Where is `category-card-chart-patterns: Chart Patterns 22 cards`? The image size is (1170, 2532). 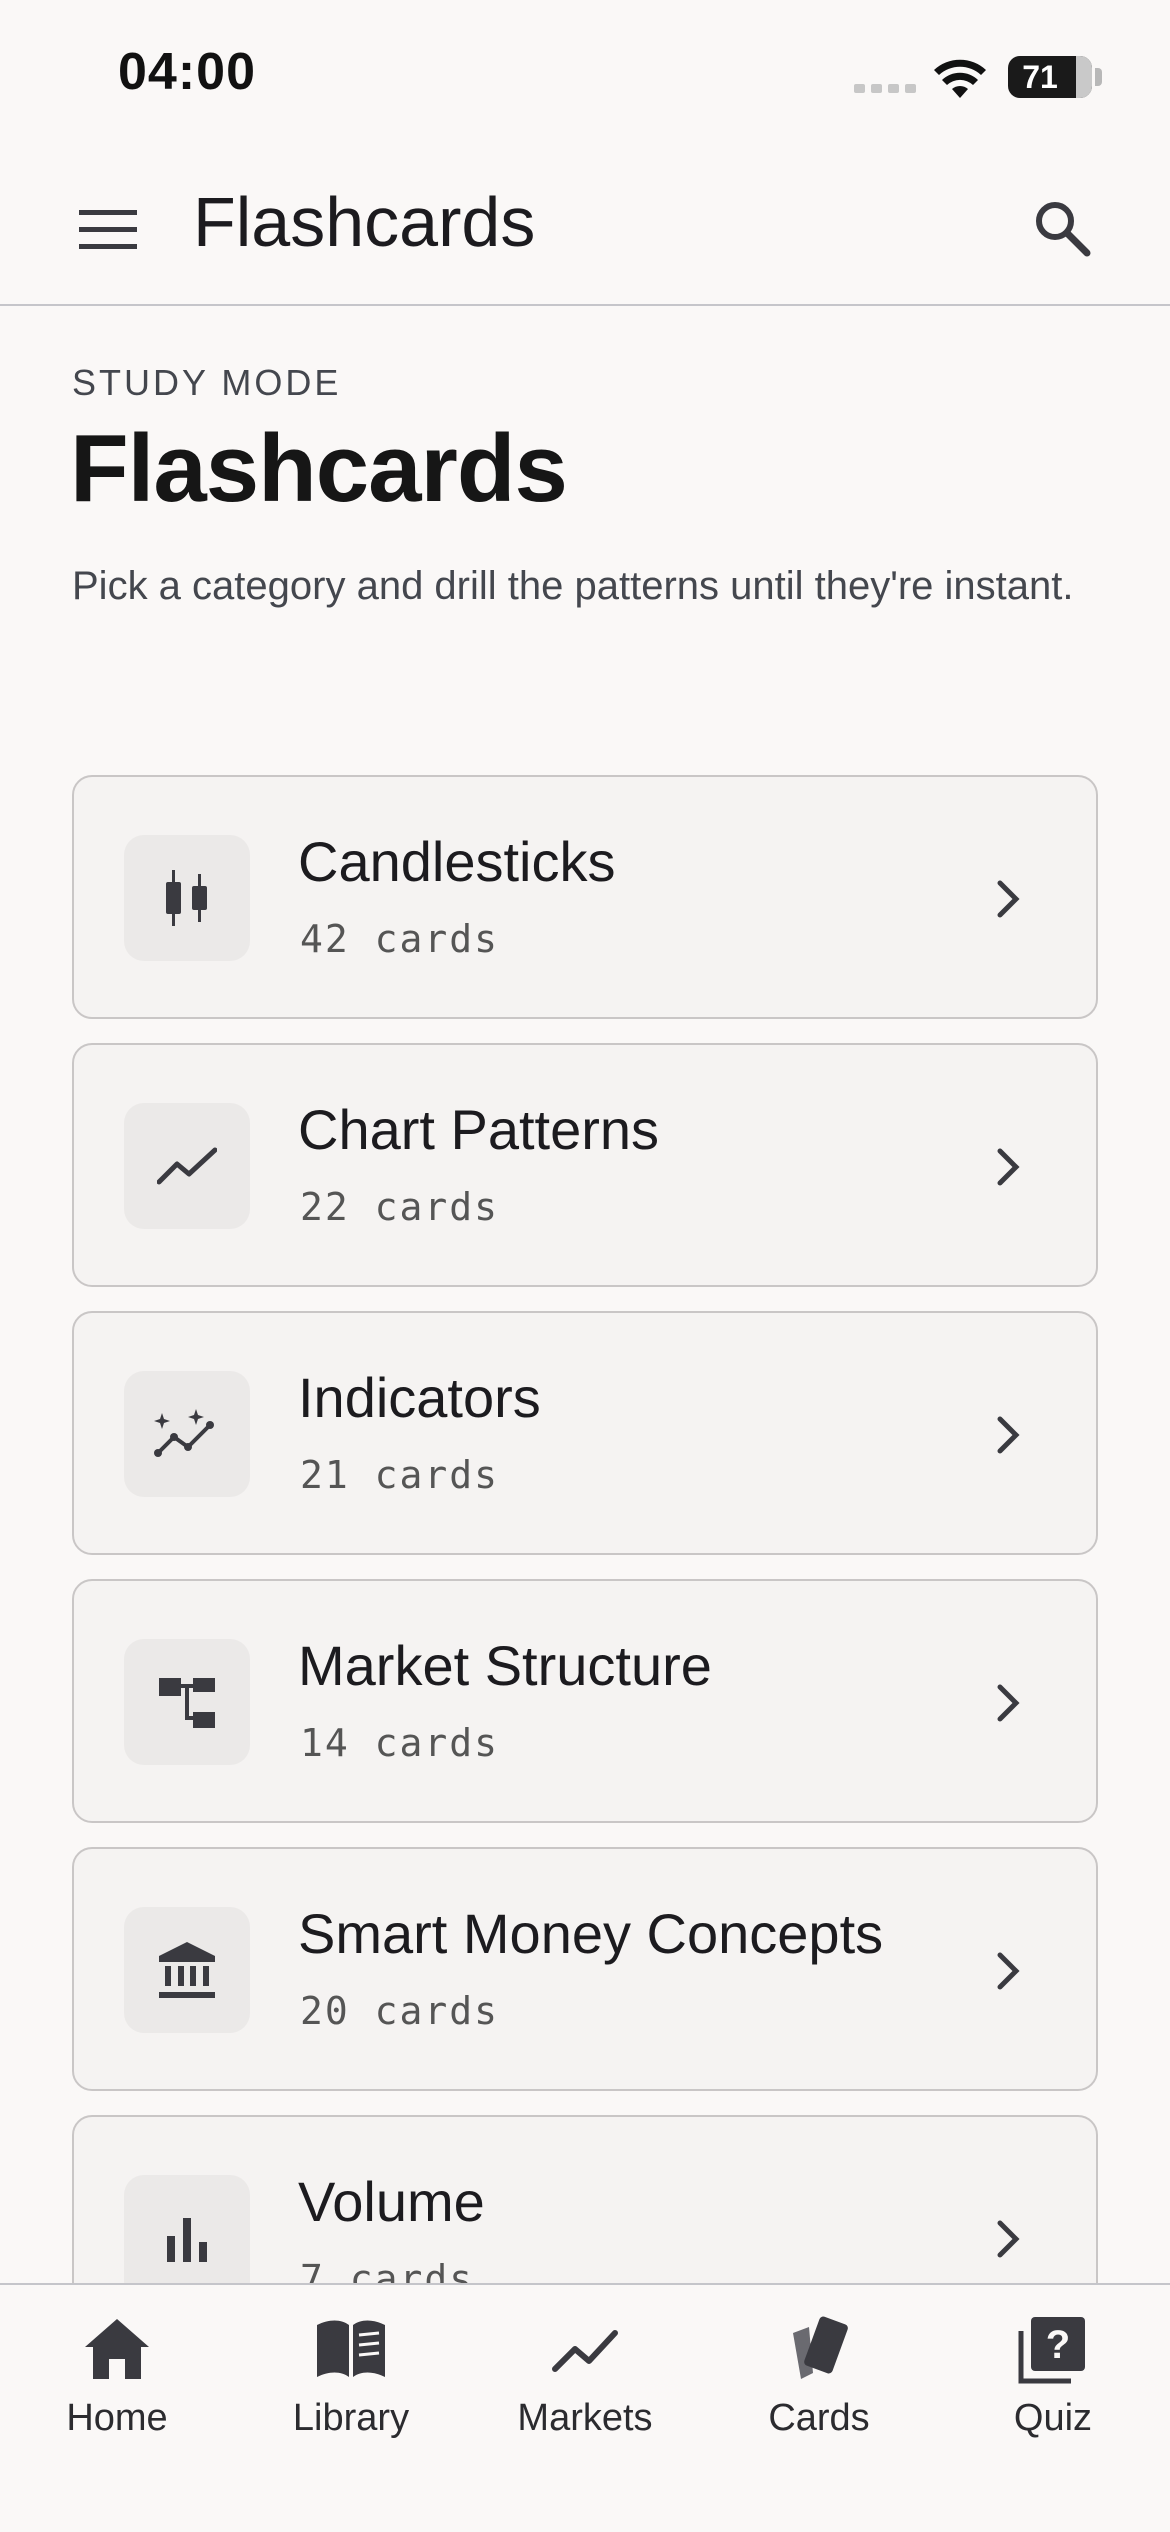
category-card-chart-patterns: Chart Patterns 22 cards is located at coordinates (585, 1165).